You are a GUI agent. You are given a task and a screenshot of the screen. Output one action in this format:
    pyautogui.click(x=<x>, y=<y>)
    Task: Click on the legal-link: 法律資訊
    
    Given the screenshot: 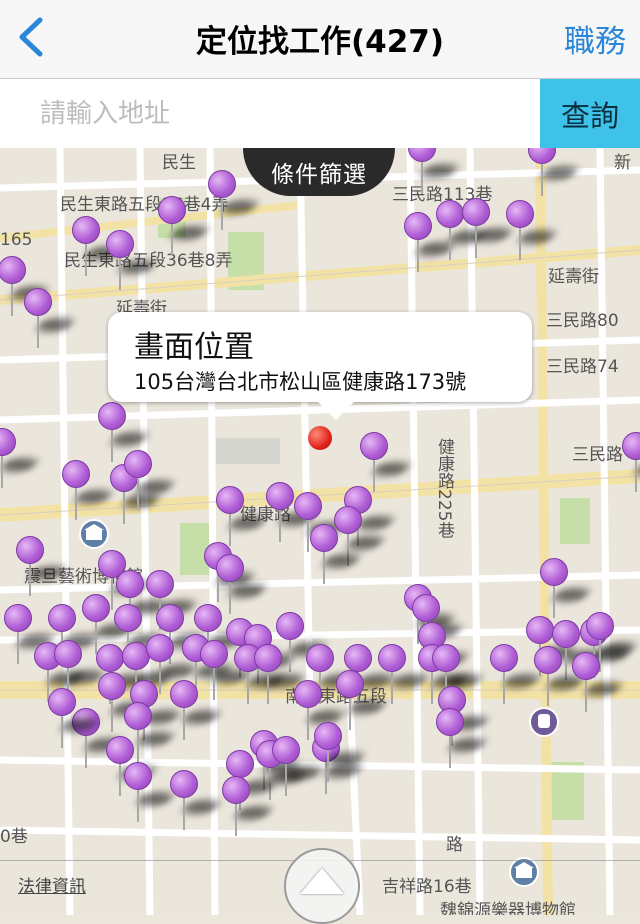 What is the action you would take?
    pyautogui.click(x=52, y=884)
    